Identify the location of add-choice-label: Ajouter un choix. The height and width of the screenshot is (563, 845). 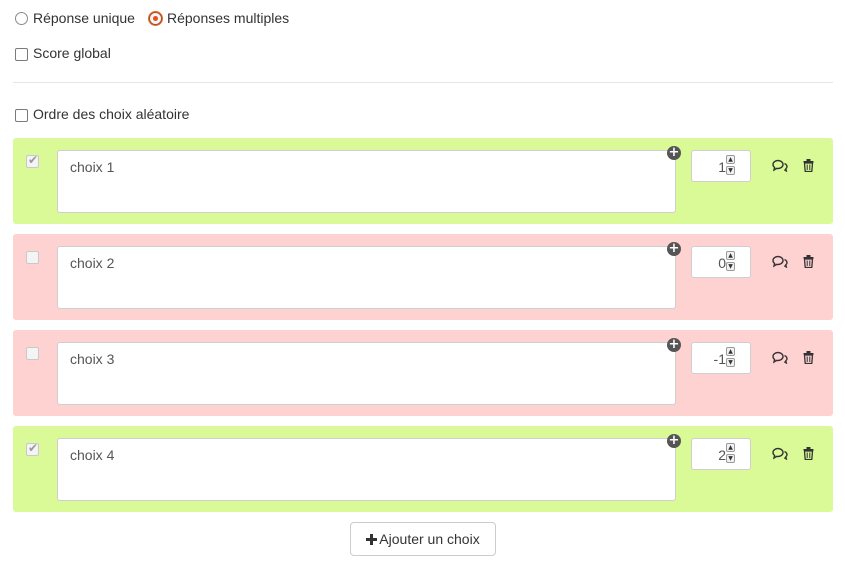
(429, 539).